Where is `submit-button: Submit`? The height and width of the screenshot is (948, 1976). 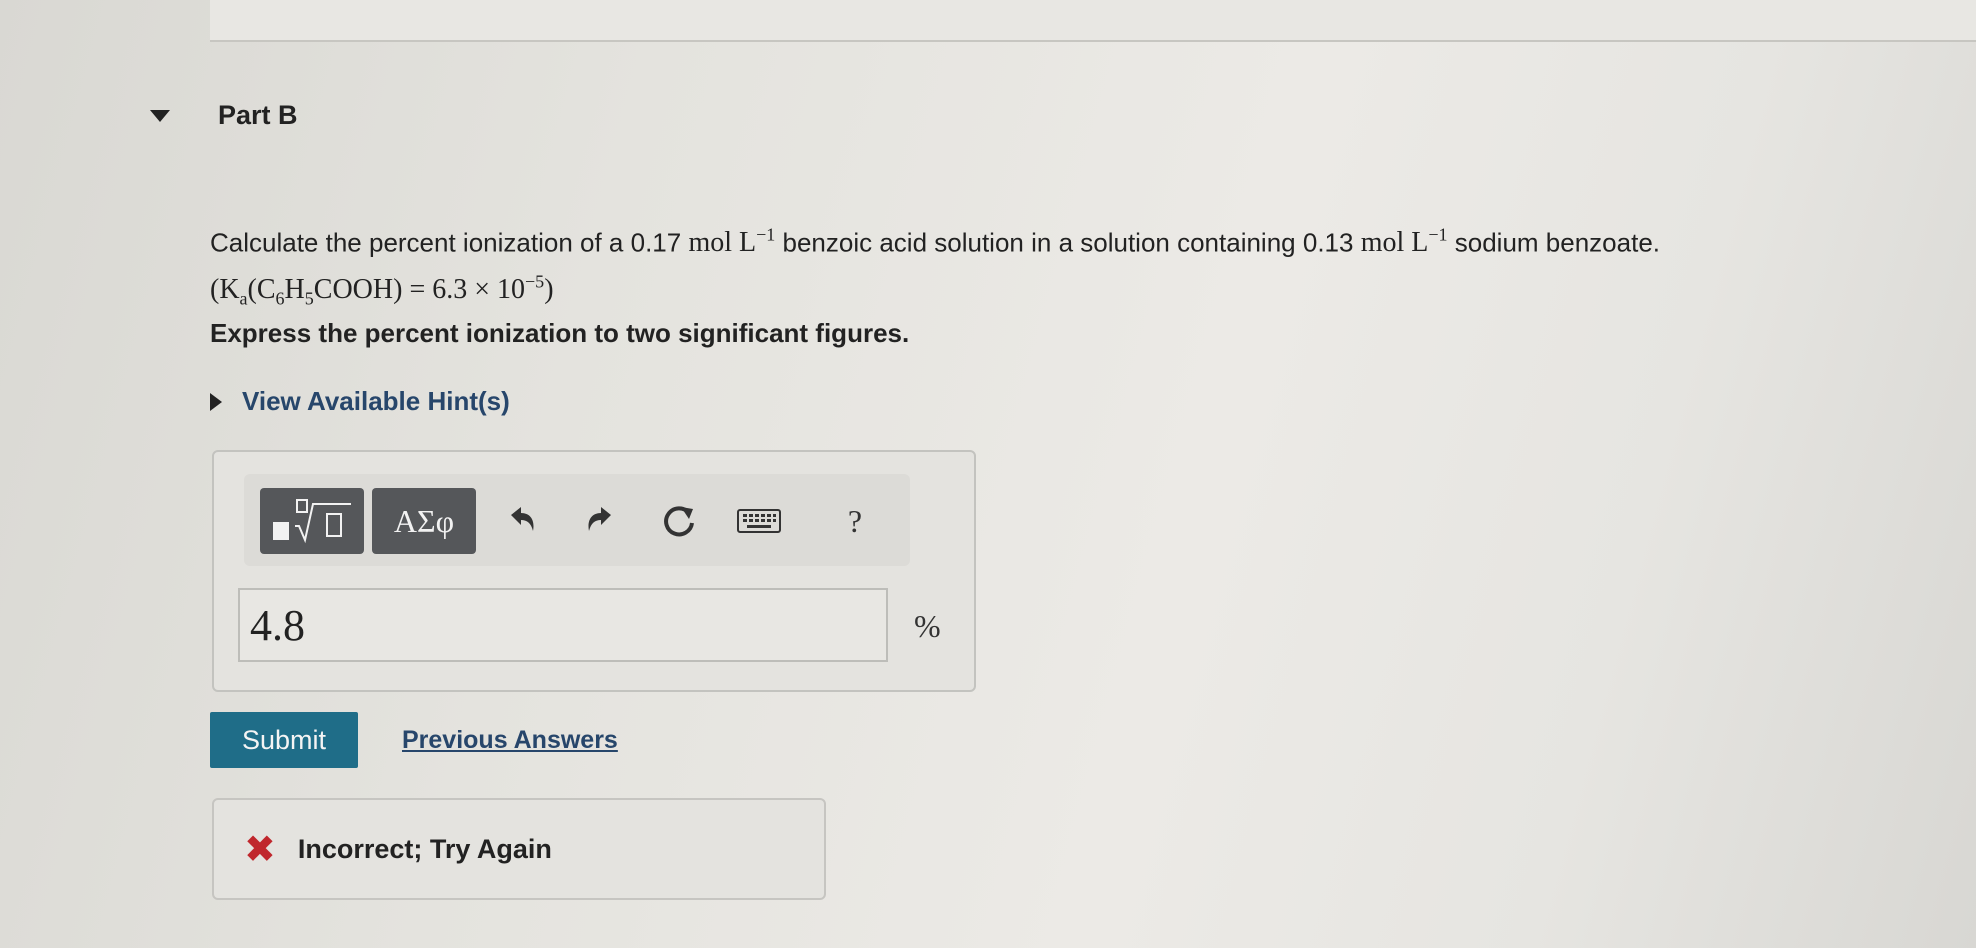 submit-button: Submit is located at coordinates (284, 740).